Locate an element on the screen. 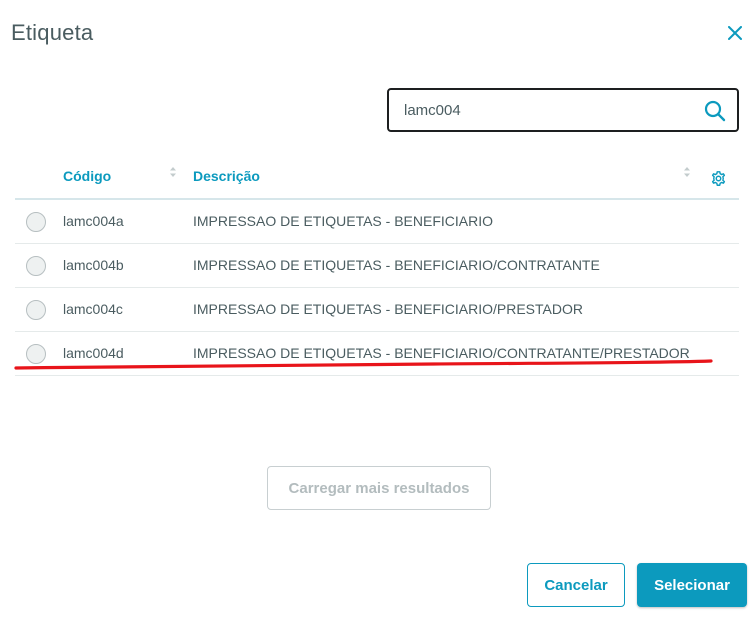 The height and width of the screenshot is (625, 755). red-underline-annotation is located at coordinates (363, 364).